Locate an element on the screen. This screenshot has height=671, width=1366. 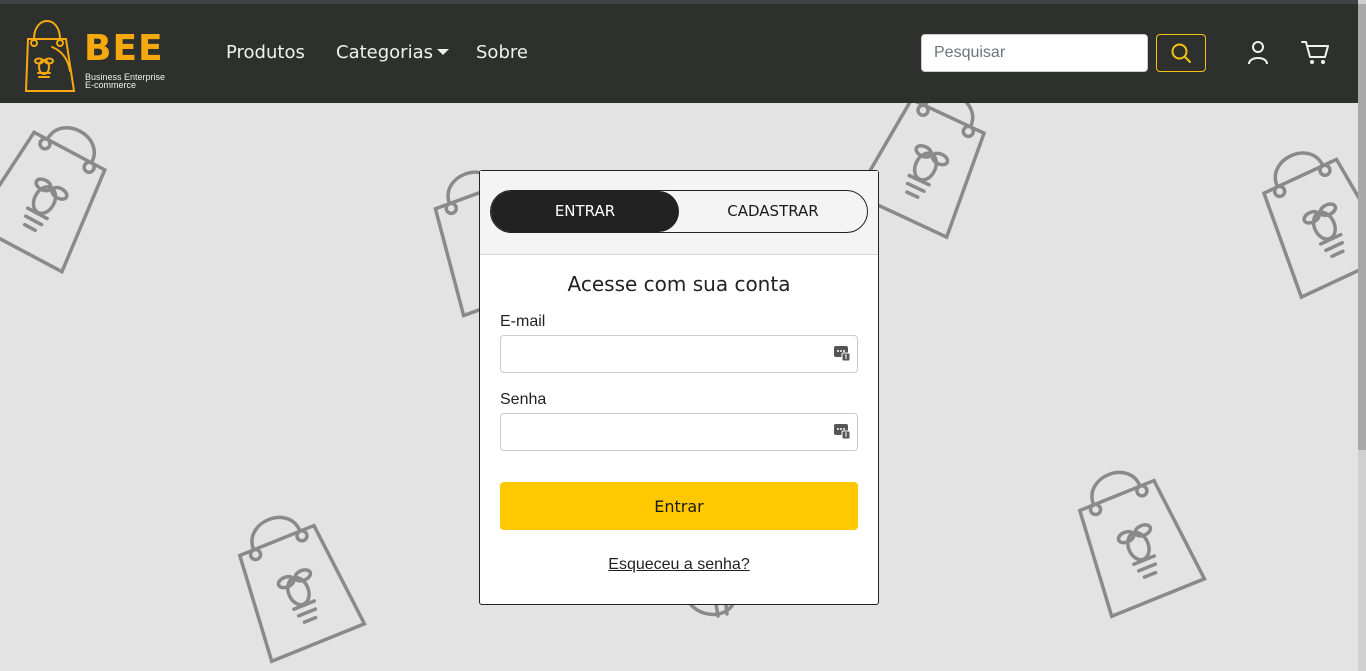
scrollbar-thumb is located at coordinates (1362, 227).